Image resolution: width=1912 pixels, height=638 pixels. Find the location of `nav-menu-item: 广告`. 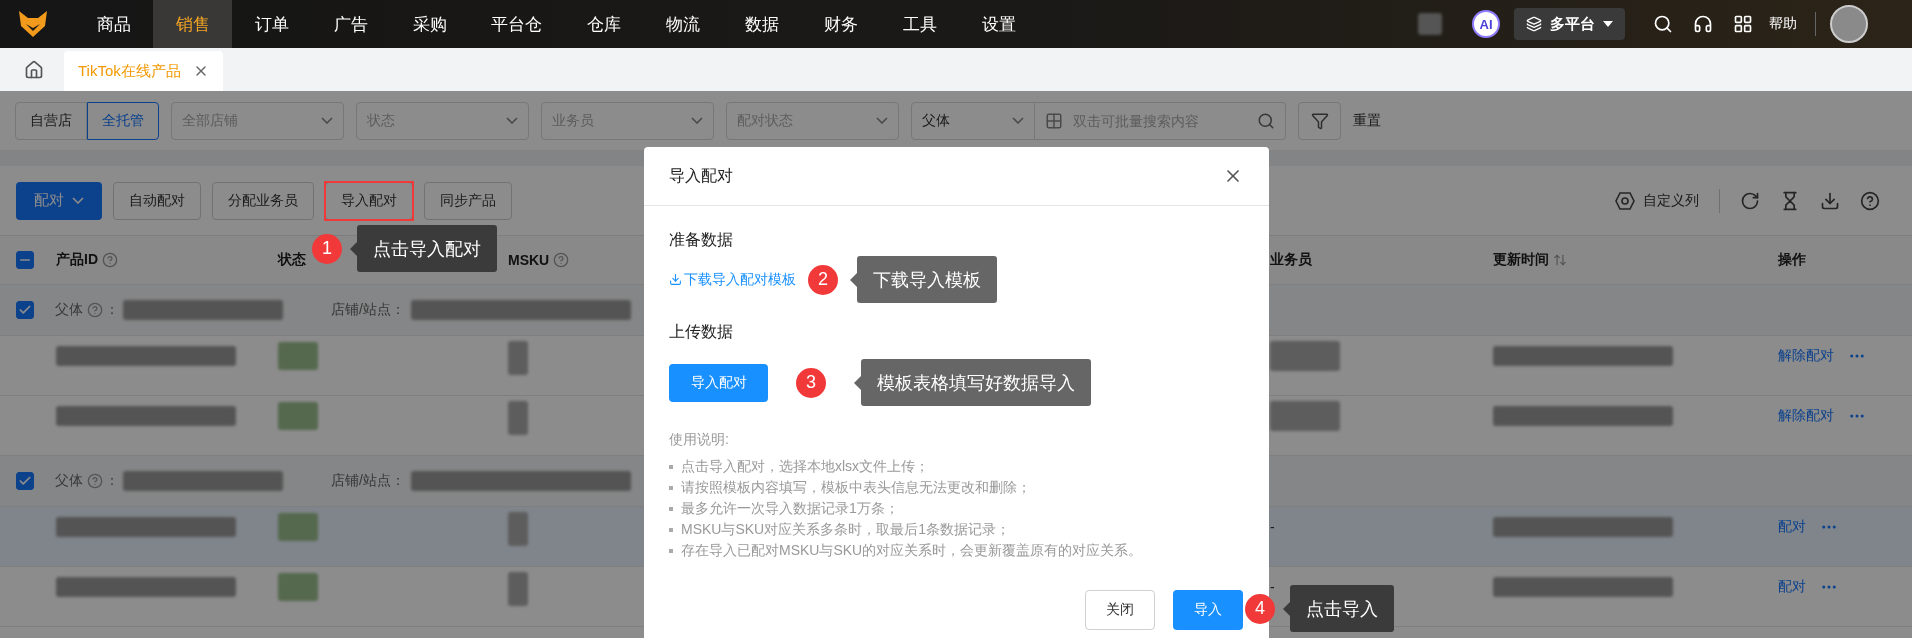

nav-menu-item: 广告 is located at coordinates (350, 24).